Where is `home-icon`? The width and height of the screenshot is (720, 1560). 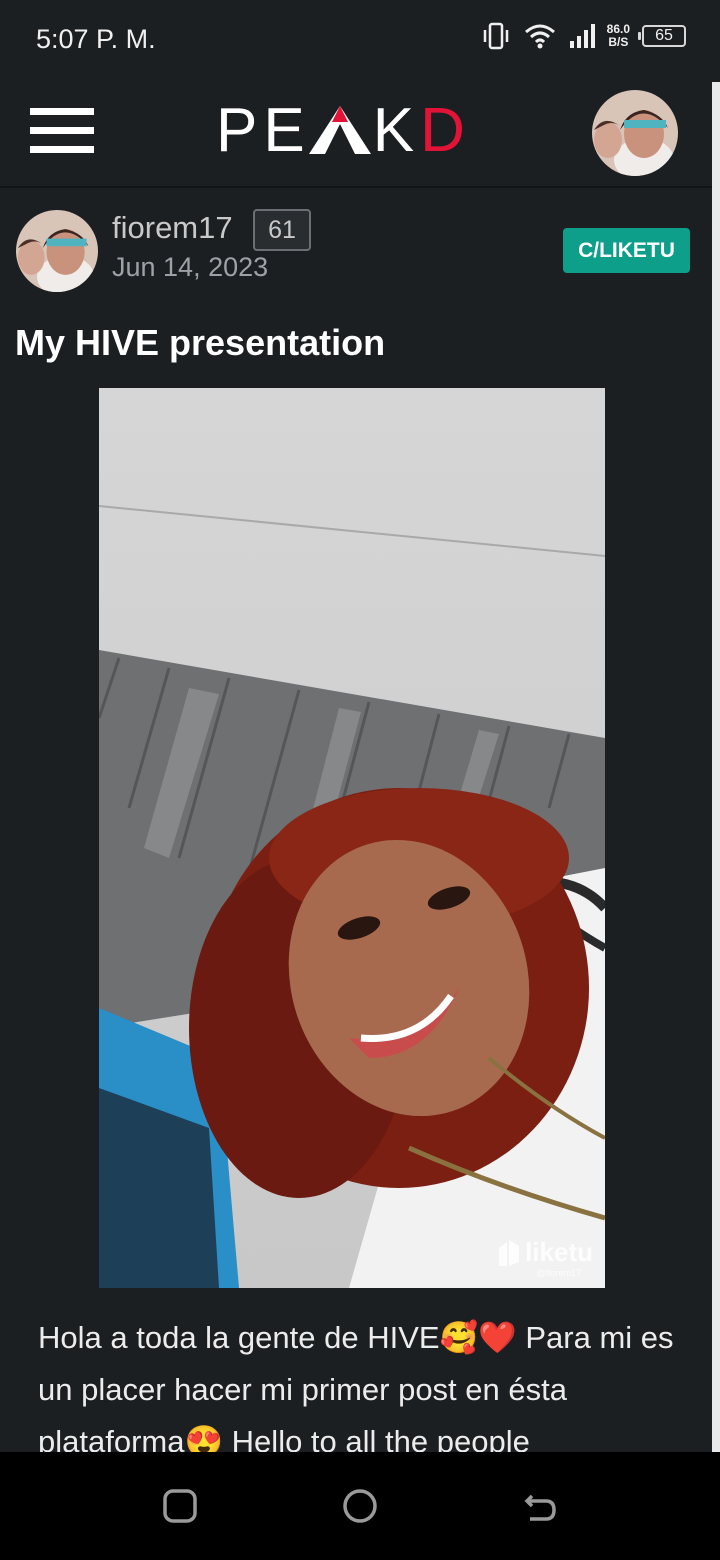 home-icon is located at coordinates (360, 1506).